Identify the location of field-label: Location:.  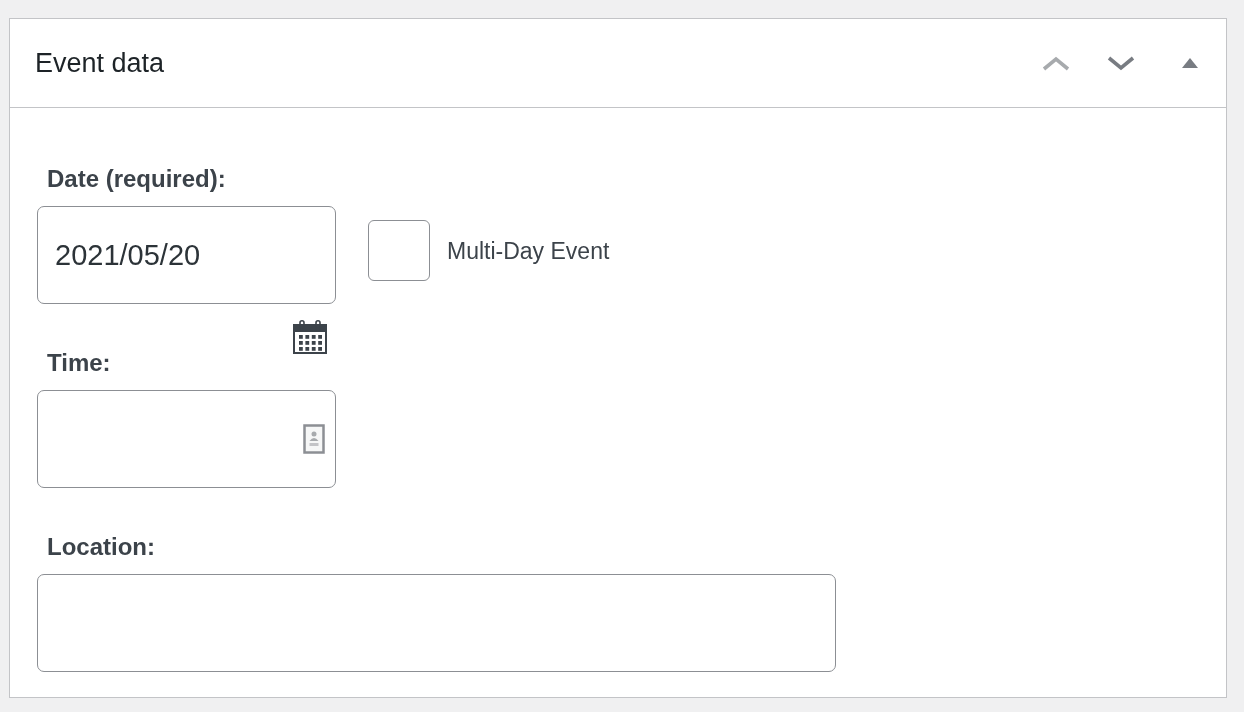
(101, 547).